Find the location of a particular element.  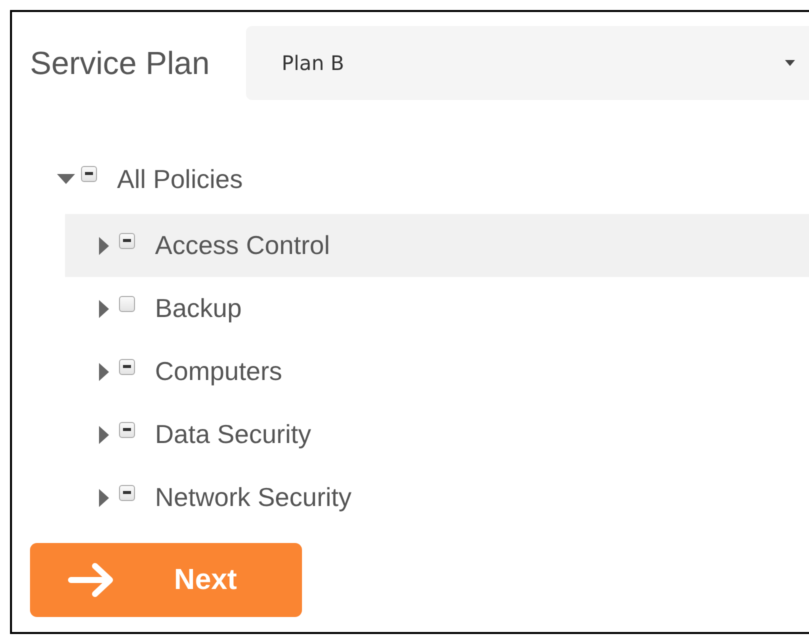

tree-label: Computers is located at coordinates (218, 371).